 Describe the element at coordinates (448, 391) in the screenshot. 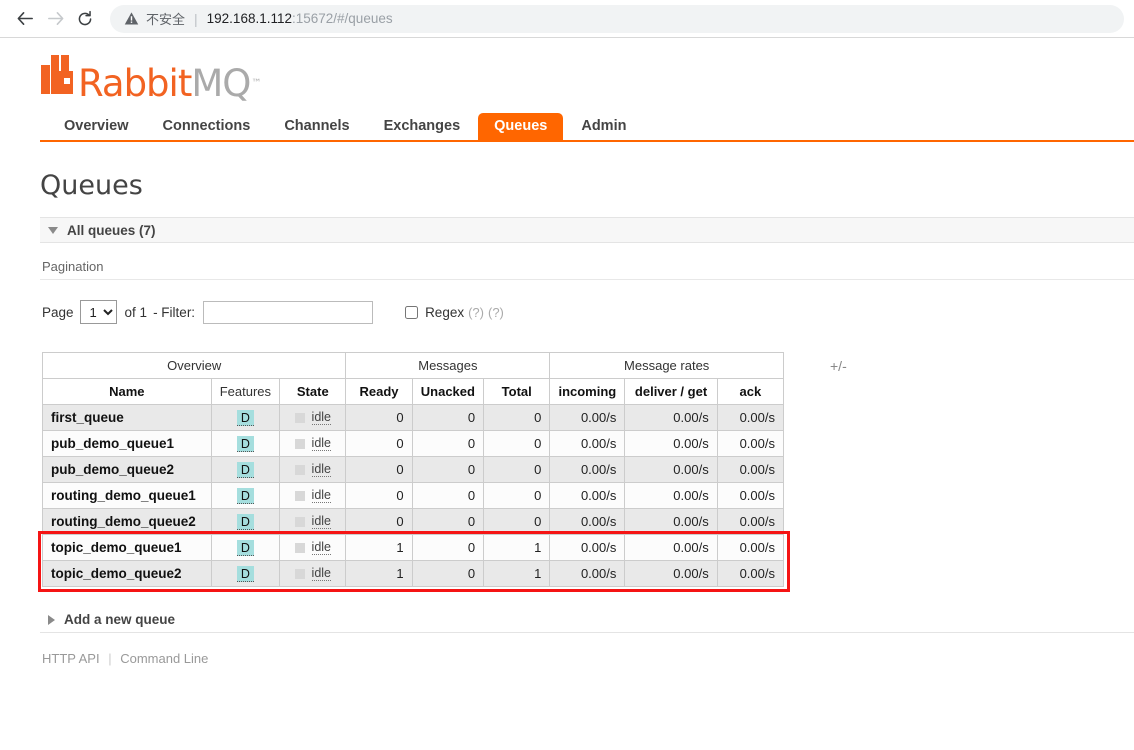

I see `column-header-unacked: Unacked` at that location.